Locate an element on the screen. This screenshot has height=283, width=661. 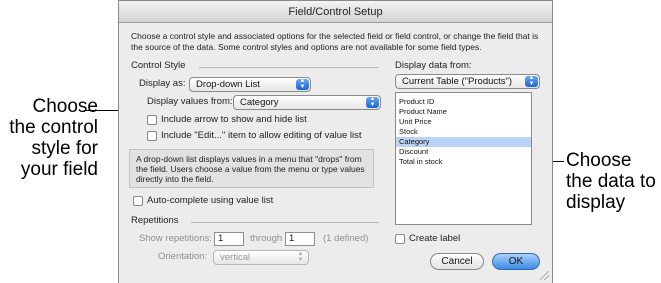
display-as-label: Display as: is located at coordinates (162, 83).